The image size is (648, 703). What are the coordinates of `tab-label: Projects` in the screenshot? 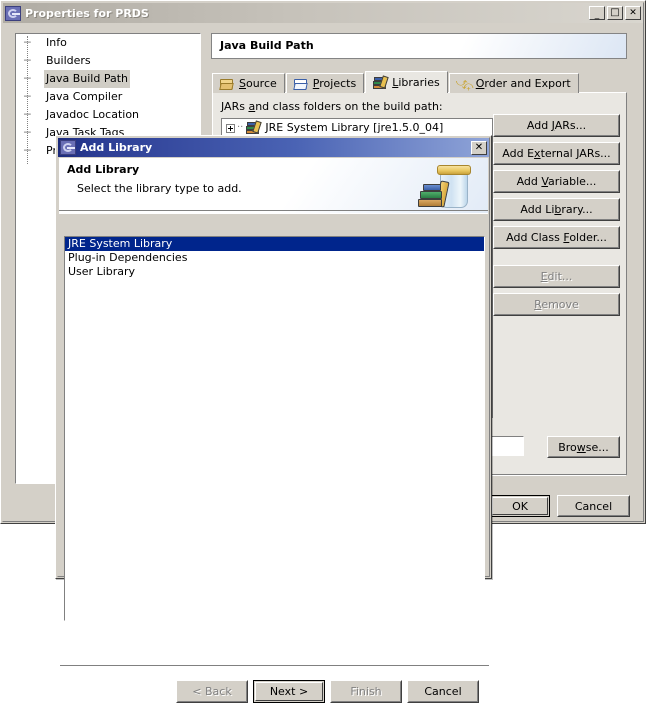 It's located at (334, 83).